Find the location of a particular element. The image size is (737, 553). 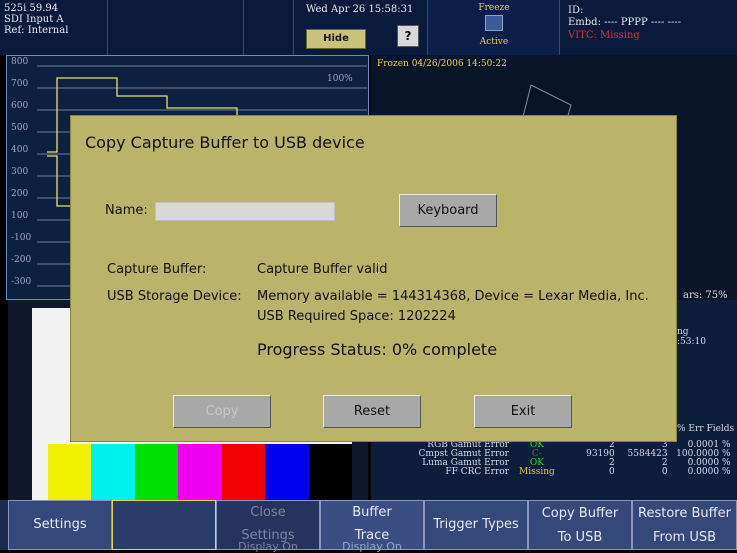

bar-black is located at coordinates (330, 472).